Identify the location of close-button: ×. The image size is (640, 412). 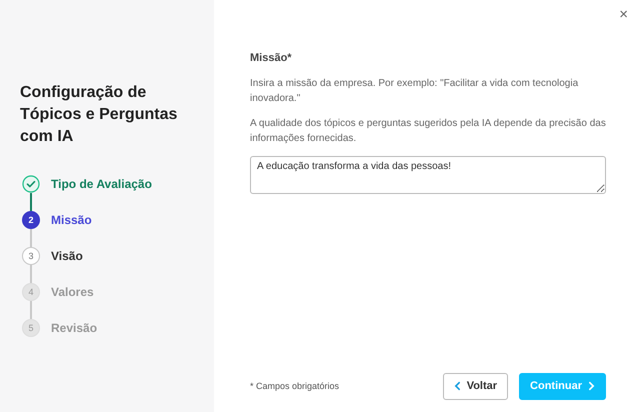
(623, 14).